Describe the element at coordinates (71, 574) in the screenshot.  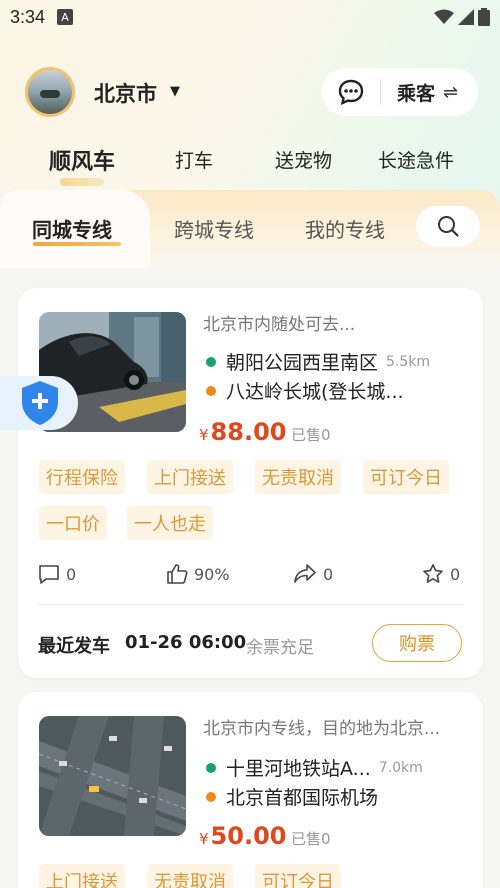
I see `comment-count: 0` at that location.